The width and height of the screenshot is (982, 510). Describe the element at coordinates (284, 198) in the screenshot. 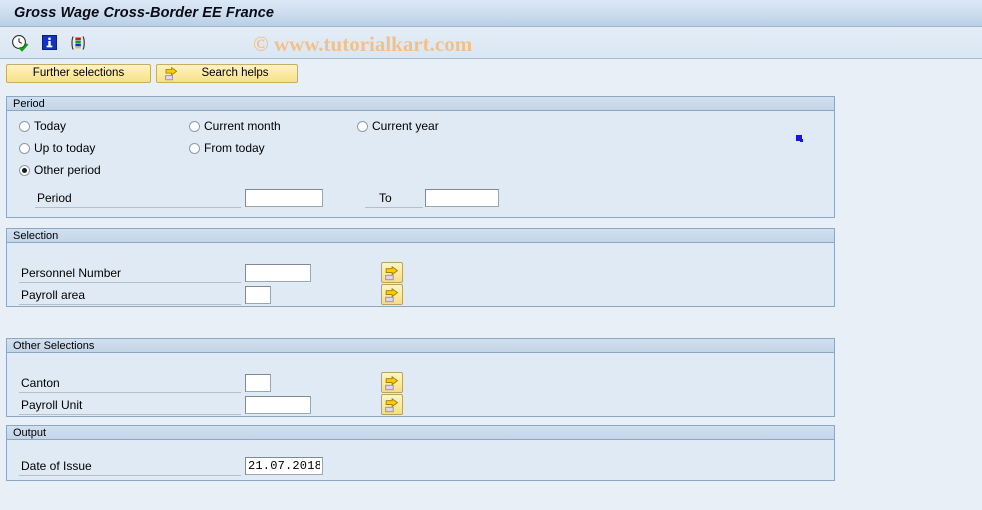

I see `period-from-input` at that location.